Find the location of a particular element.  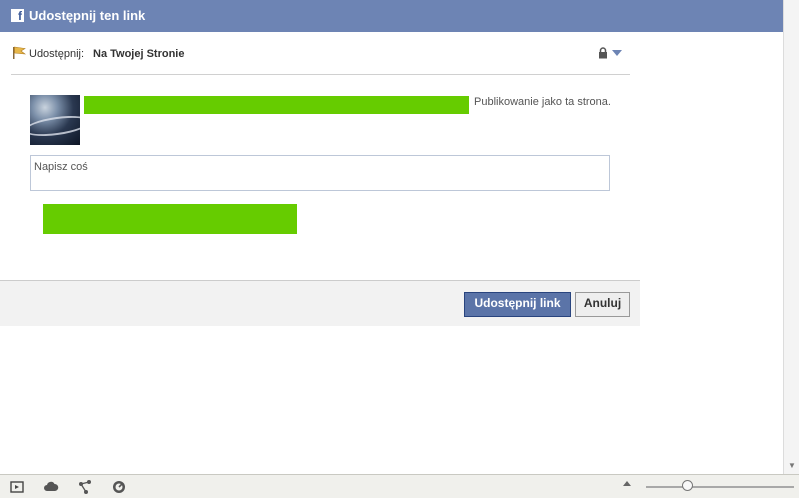

zoom-slider-track is located at coordinates (720, 487).